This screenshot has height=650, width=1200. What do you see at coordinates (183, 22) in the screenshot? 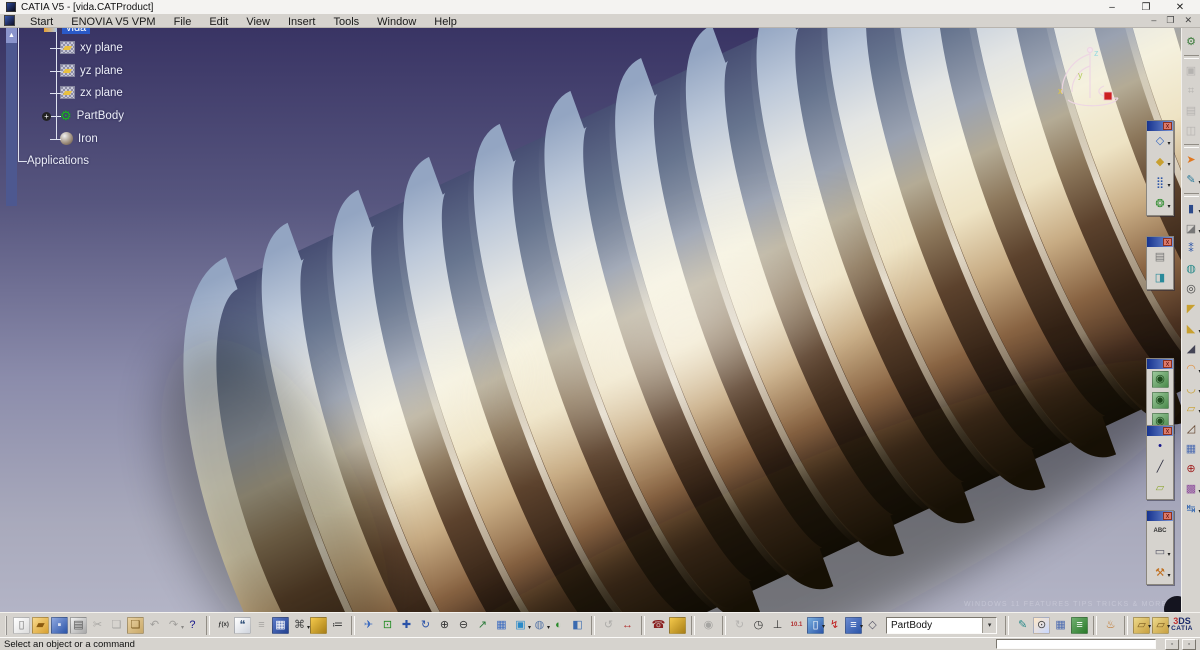
I see `menu-file: File` at bounding box center [183, 22].